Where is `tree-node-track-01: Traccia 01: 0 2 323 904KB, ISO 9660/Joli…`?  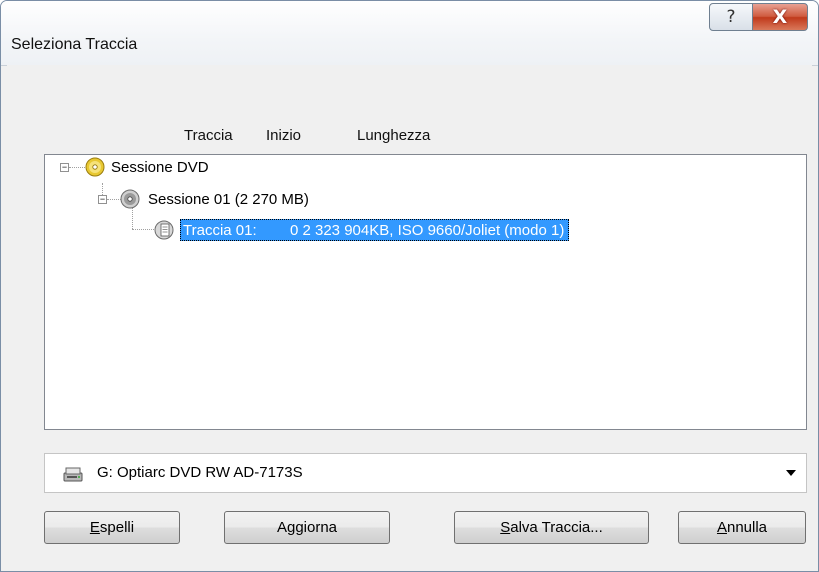 tree-node-track-01: Traccia 01: 0 2 323 904KB, ISO 9660/Joli… is located at coordinates (362, 230).